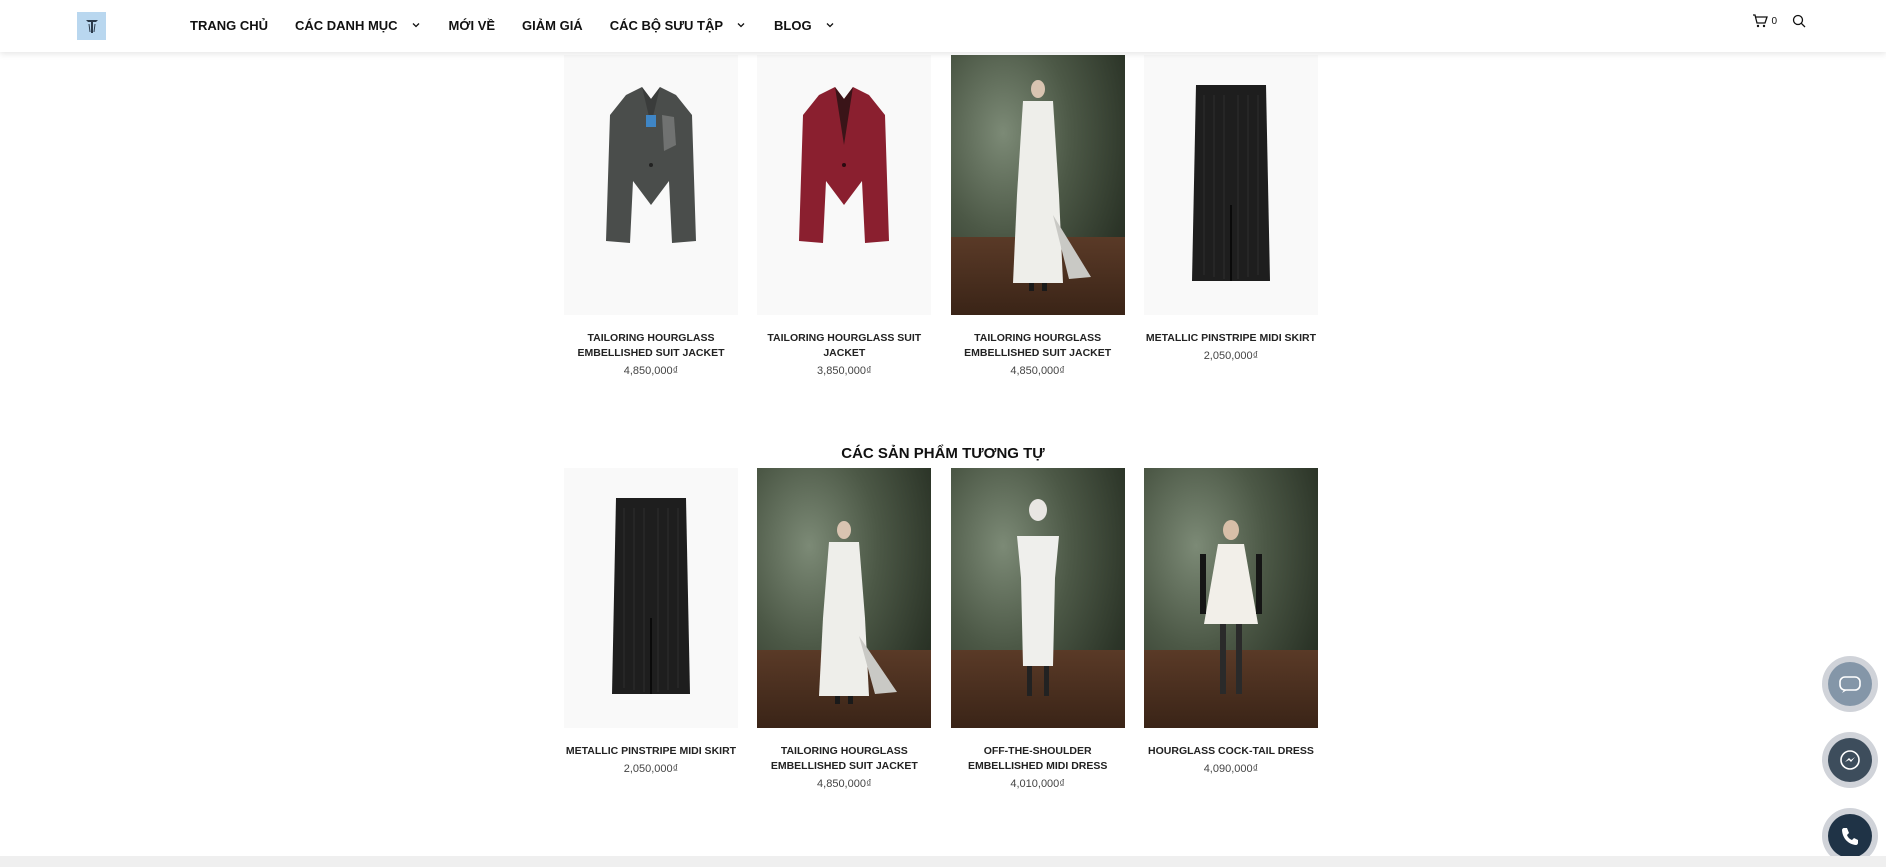 The width and height of the screenshot is (1886, 867). I want to click on product-name: HOURGLASS COCK-TAIL DRESS, so click(1231, 751).